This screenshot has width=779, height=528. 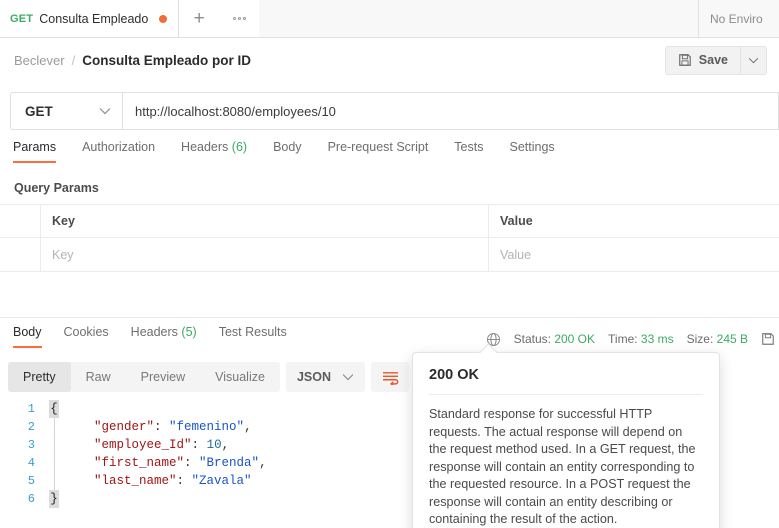 I want to click on floppy-disk-icon, so click(x=684, y=60).